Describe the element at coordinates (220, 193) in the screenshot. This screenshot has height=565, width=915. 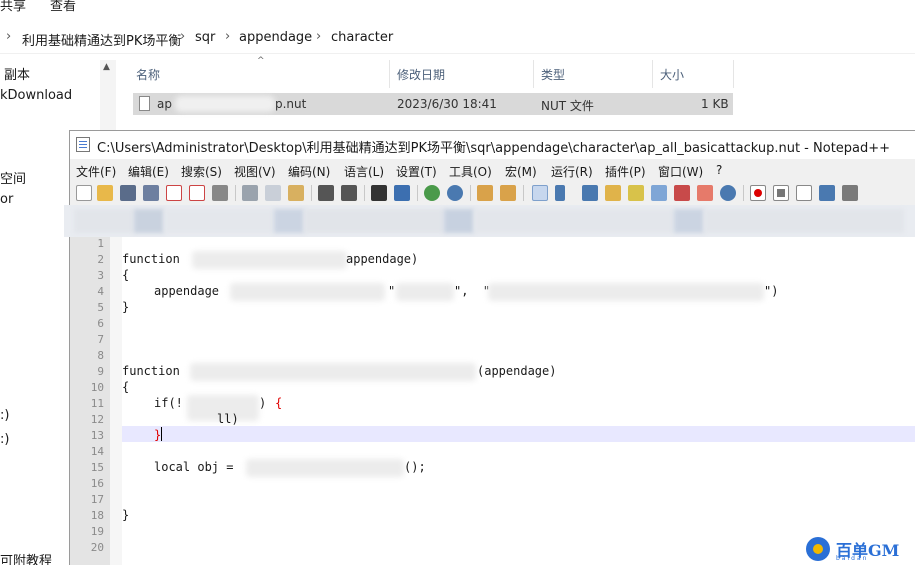
I see `print-icon` at that location.